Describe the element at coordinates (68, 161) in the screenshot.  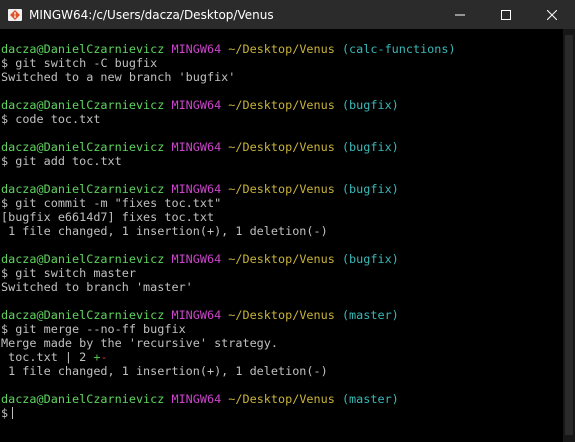
I see `command-text: git add toc.txt` at that location.